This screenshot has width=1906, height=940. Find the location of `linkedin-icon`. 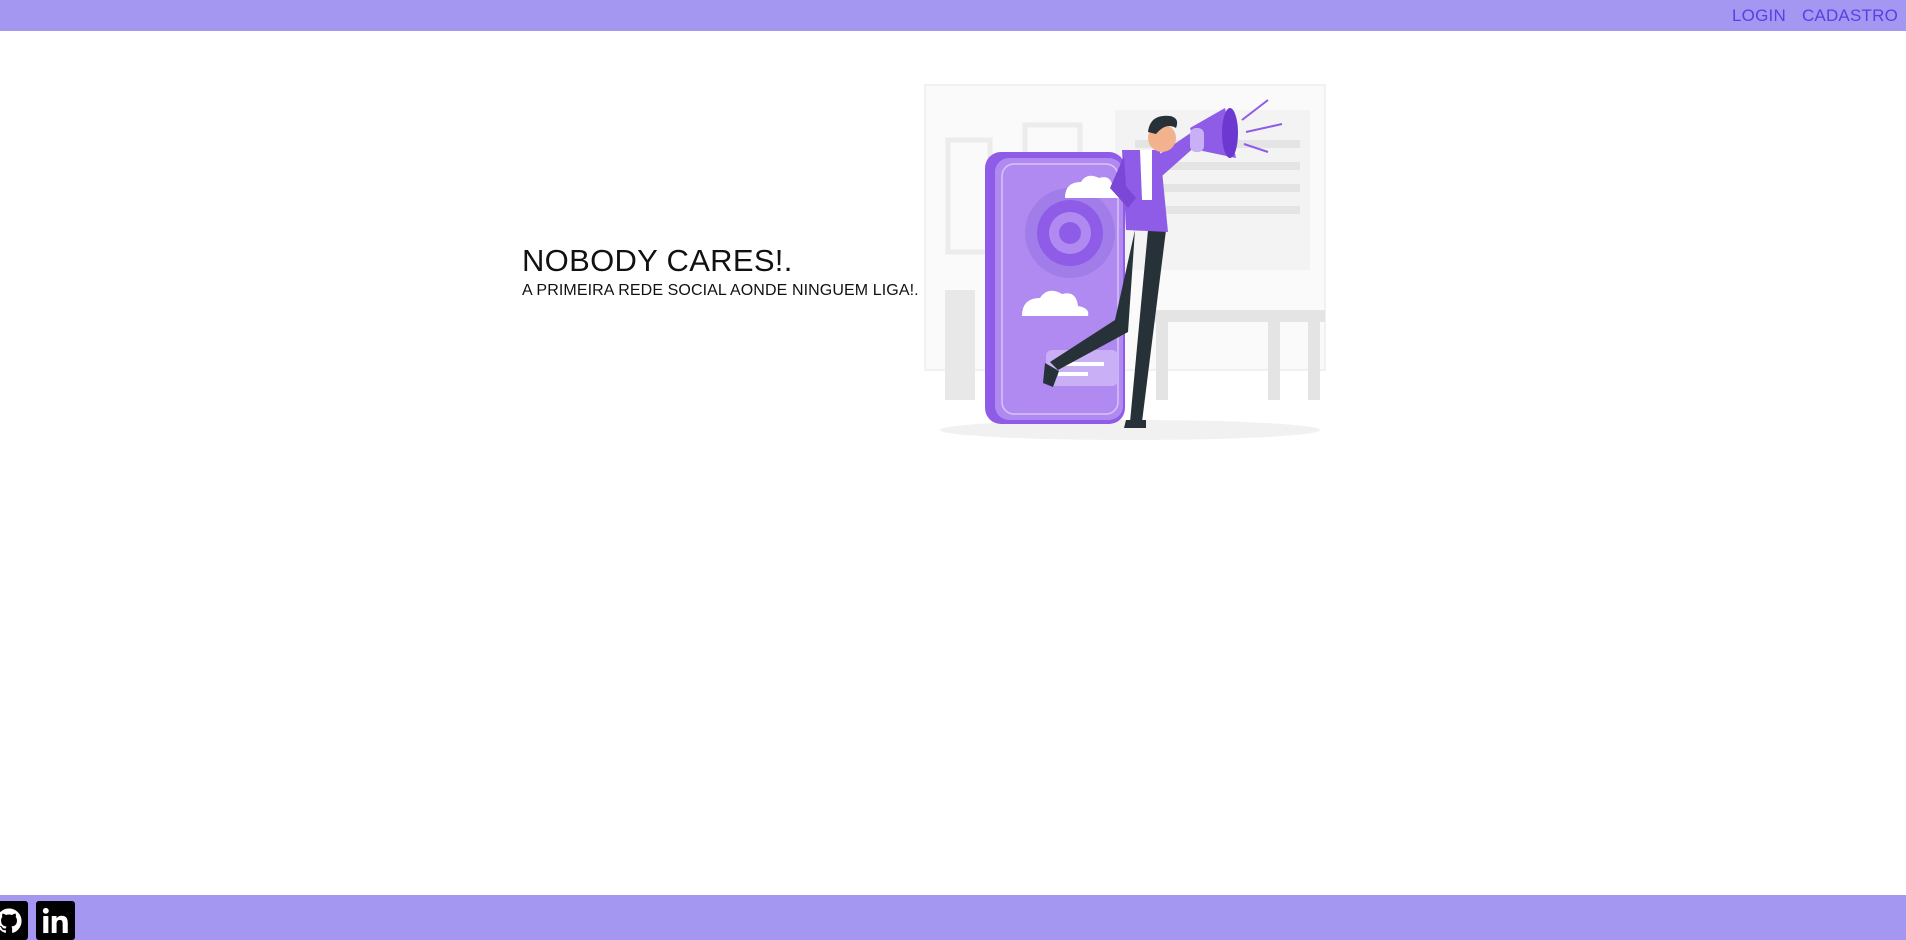

linkedin-icon is located at coordinates (55, 920).